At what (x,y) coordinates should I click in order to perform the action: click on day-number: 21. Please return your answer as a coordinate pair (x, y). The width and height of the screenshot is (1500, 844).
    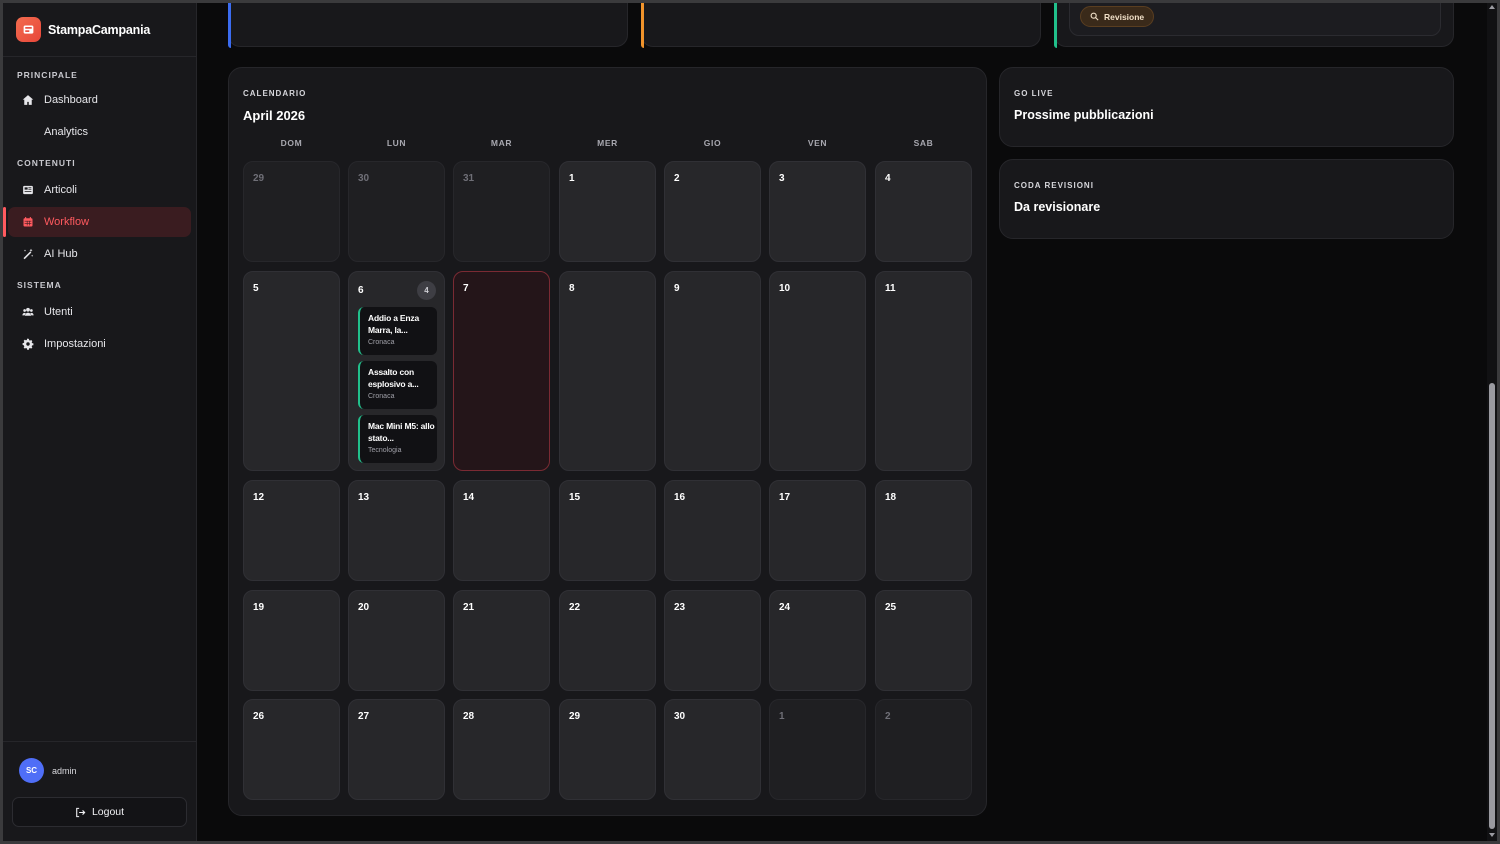
    Looking at the image, I should click on (469, 607).